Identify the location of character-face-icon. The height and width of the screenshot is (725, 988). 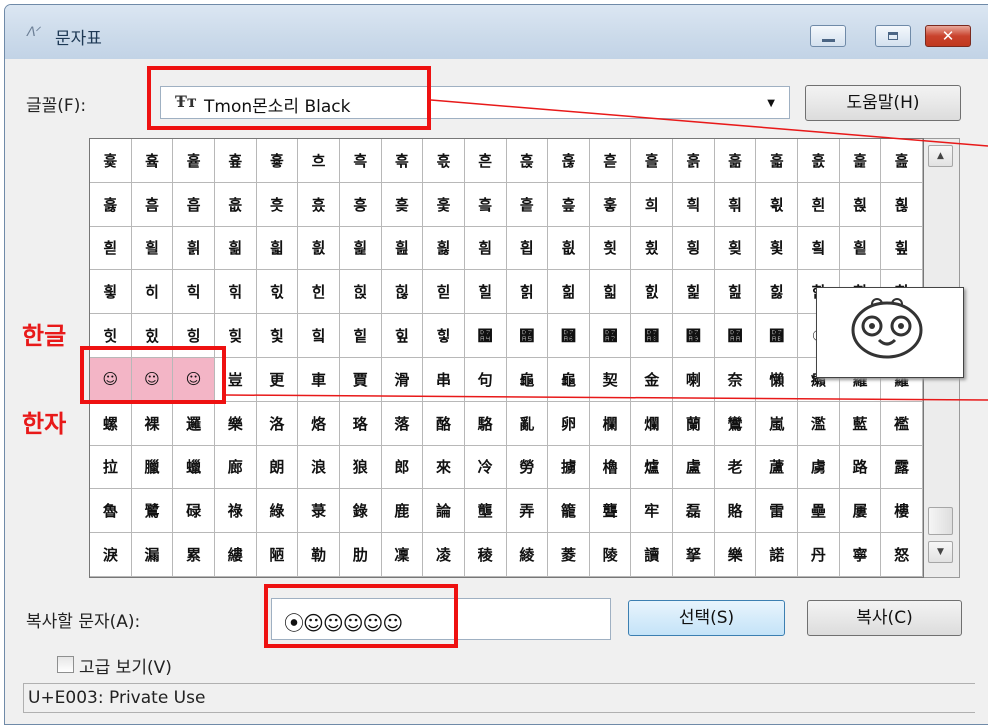
(887, 328).